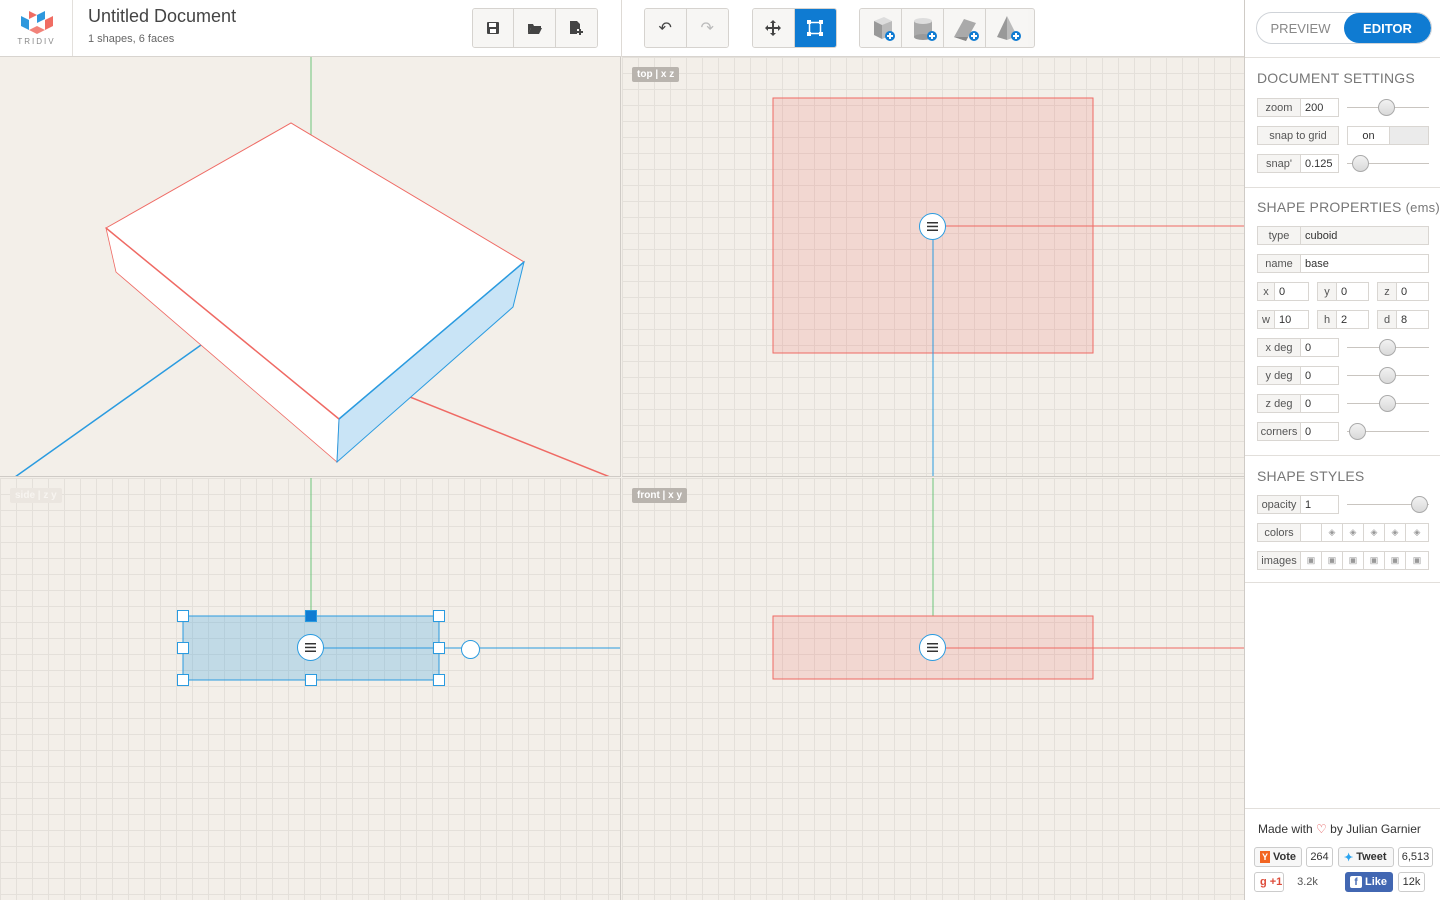  I want to click on select-tool-button, so click(815, 28).